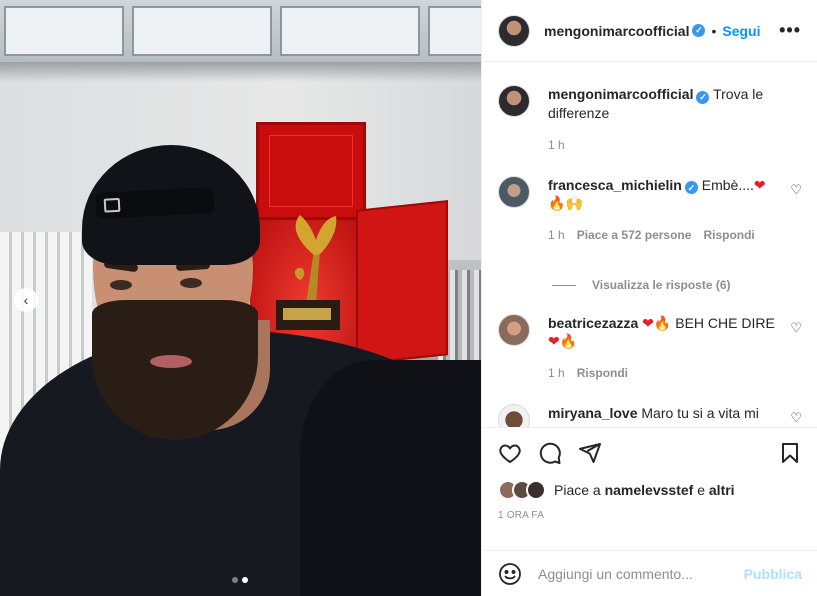 This screenshot has height=596, width=817. Describe the element at coordinates (522, 490) in the screenshot. I see `likers-avatars` at that location.